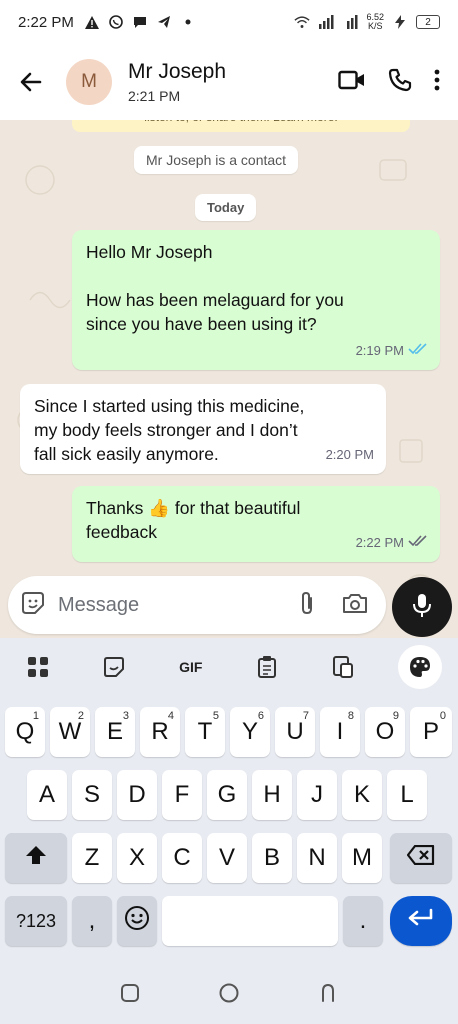 The height and width of the screenshot is (1024, 458). Describe the element at coordinates (227, 858) in the screenshot. I see `key-v: V` at that location.